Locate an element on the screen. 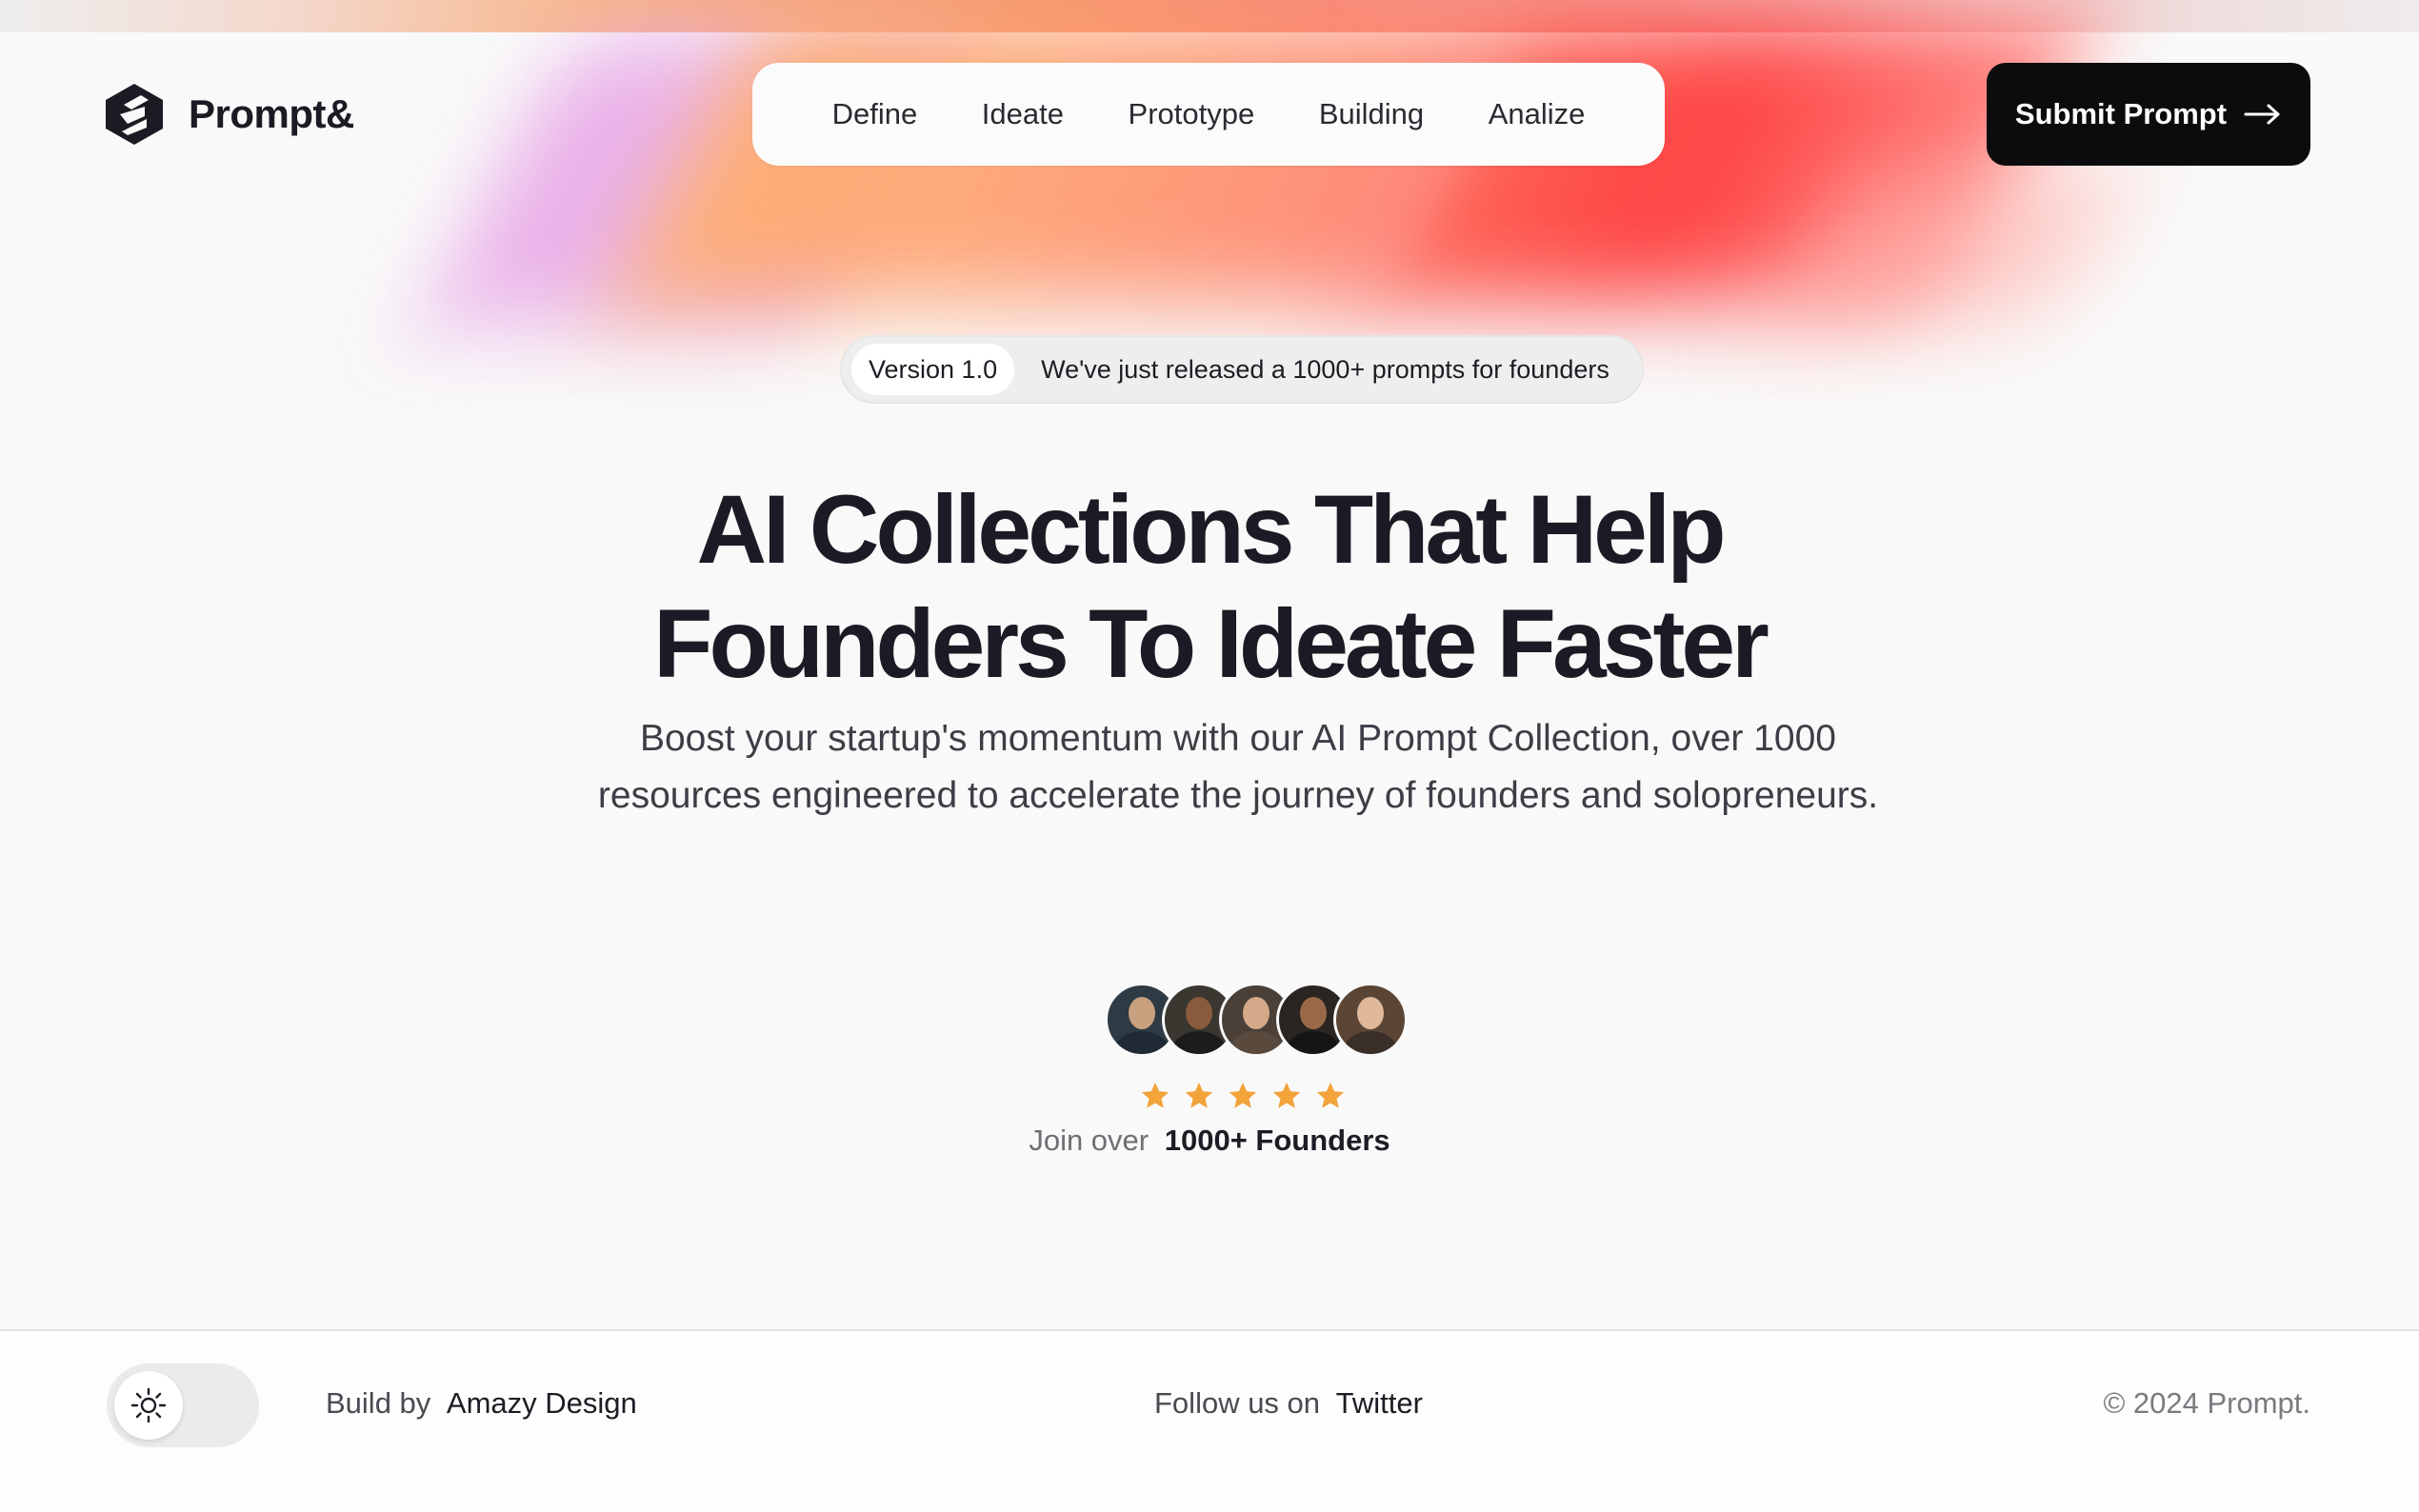  hero-title-line-2: Founders To Ideate Faster is located at coordinates (1211, 643).